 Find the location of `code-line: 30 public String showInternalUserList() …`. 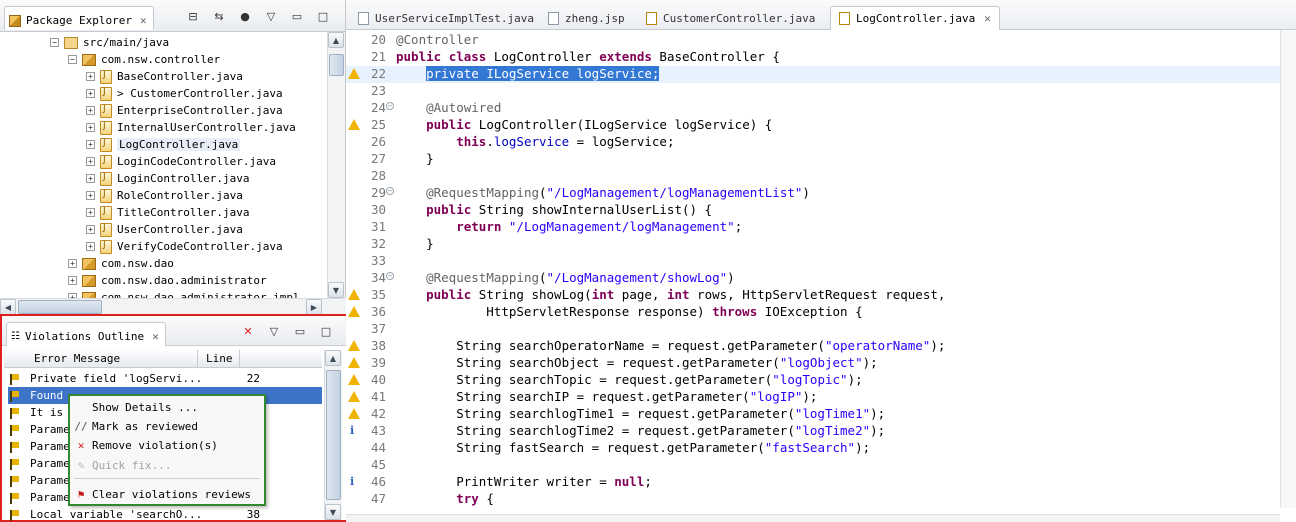

code-line: 30 public String showInternalUserList() … is located at coordinates (813, 210).